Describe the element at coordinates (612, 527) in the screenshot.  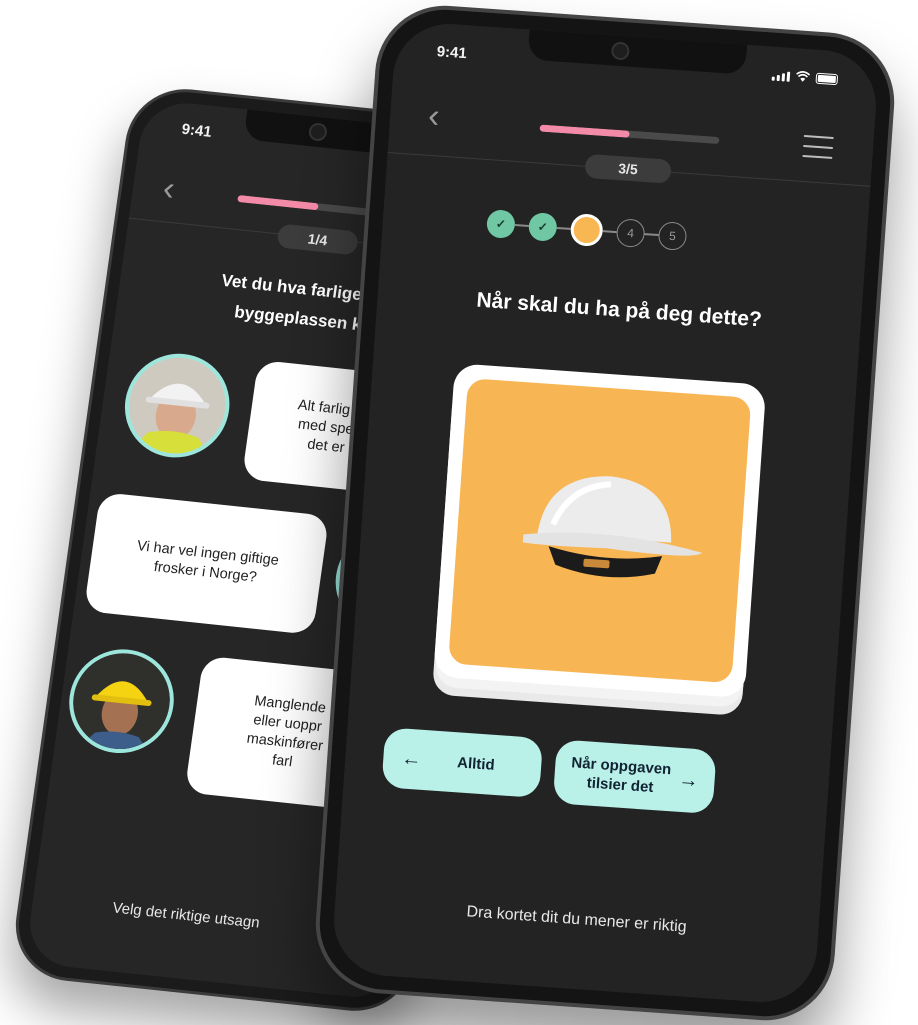
I see `hard-hat-icon` at that location.